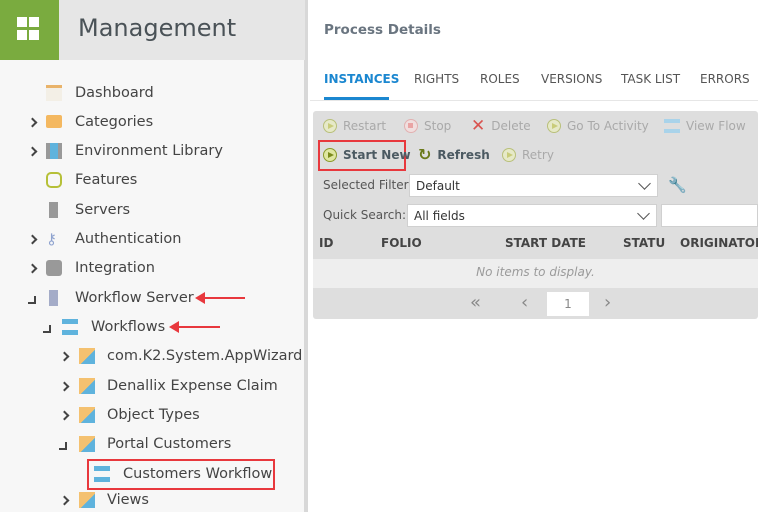  What do you see at coordinates (438, 126) in the screenshot?
I see `button-label: Stop` at bounding box center [438, 126].